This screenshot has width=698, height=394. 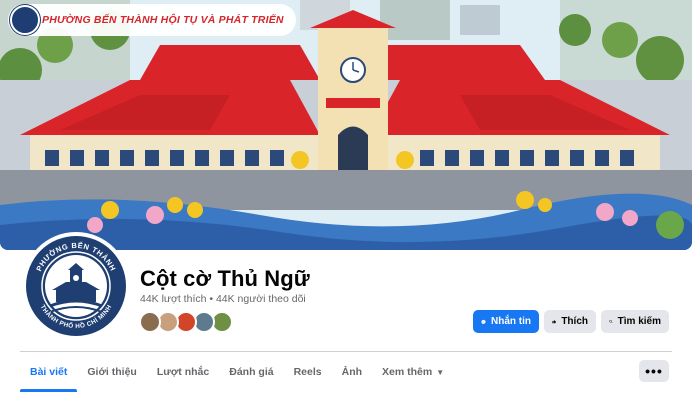 What do you see at coordinates (150, 322) in the screenshot?
I see `follower-avatar` at bounding box center [150, 322].